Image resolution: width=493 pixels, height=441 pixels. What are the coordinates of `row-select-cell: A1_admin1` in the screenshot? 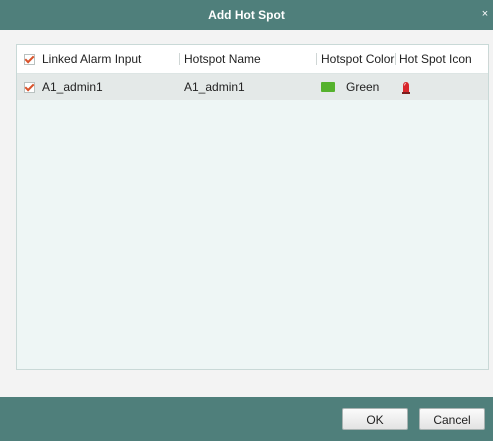 It's located at (63, 87).